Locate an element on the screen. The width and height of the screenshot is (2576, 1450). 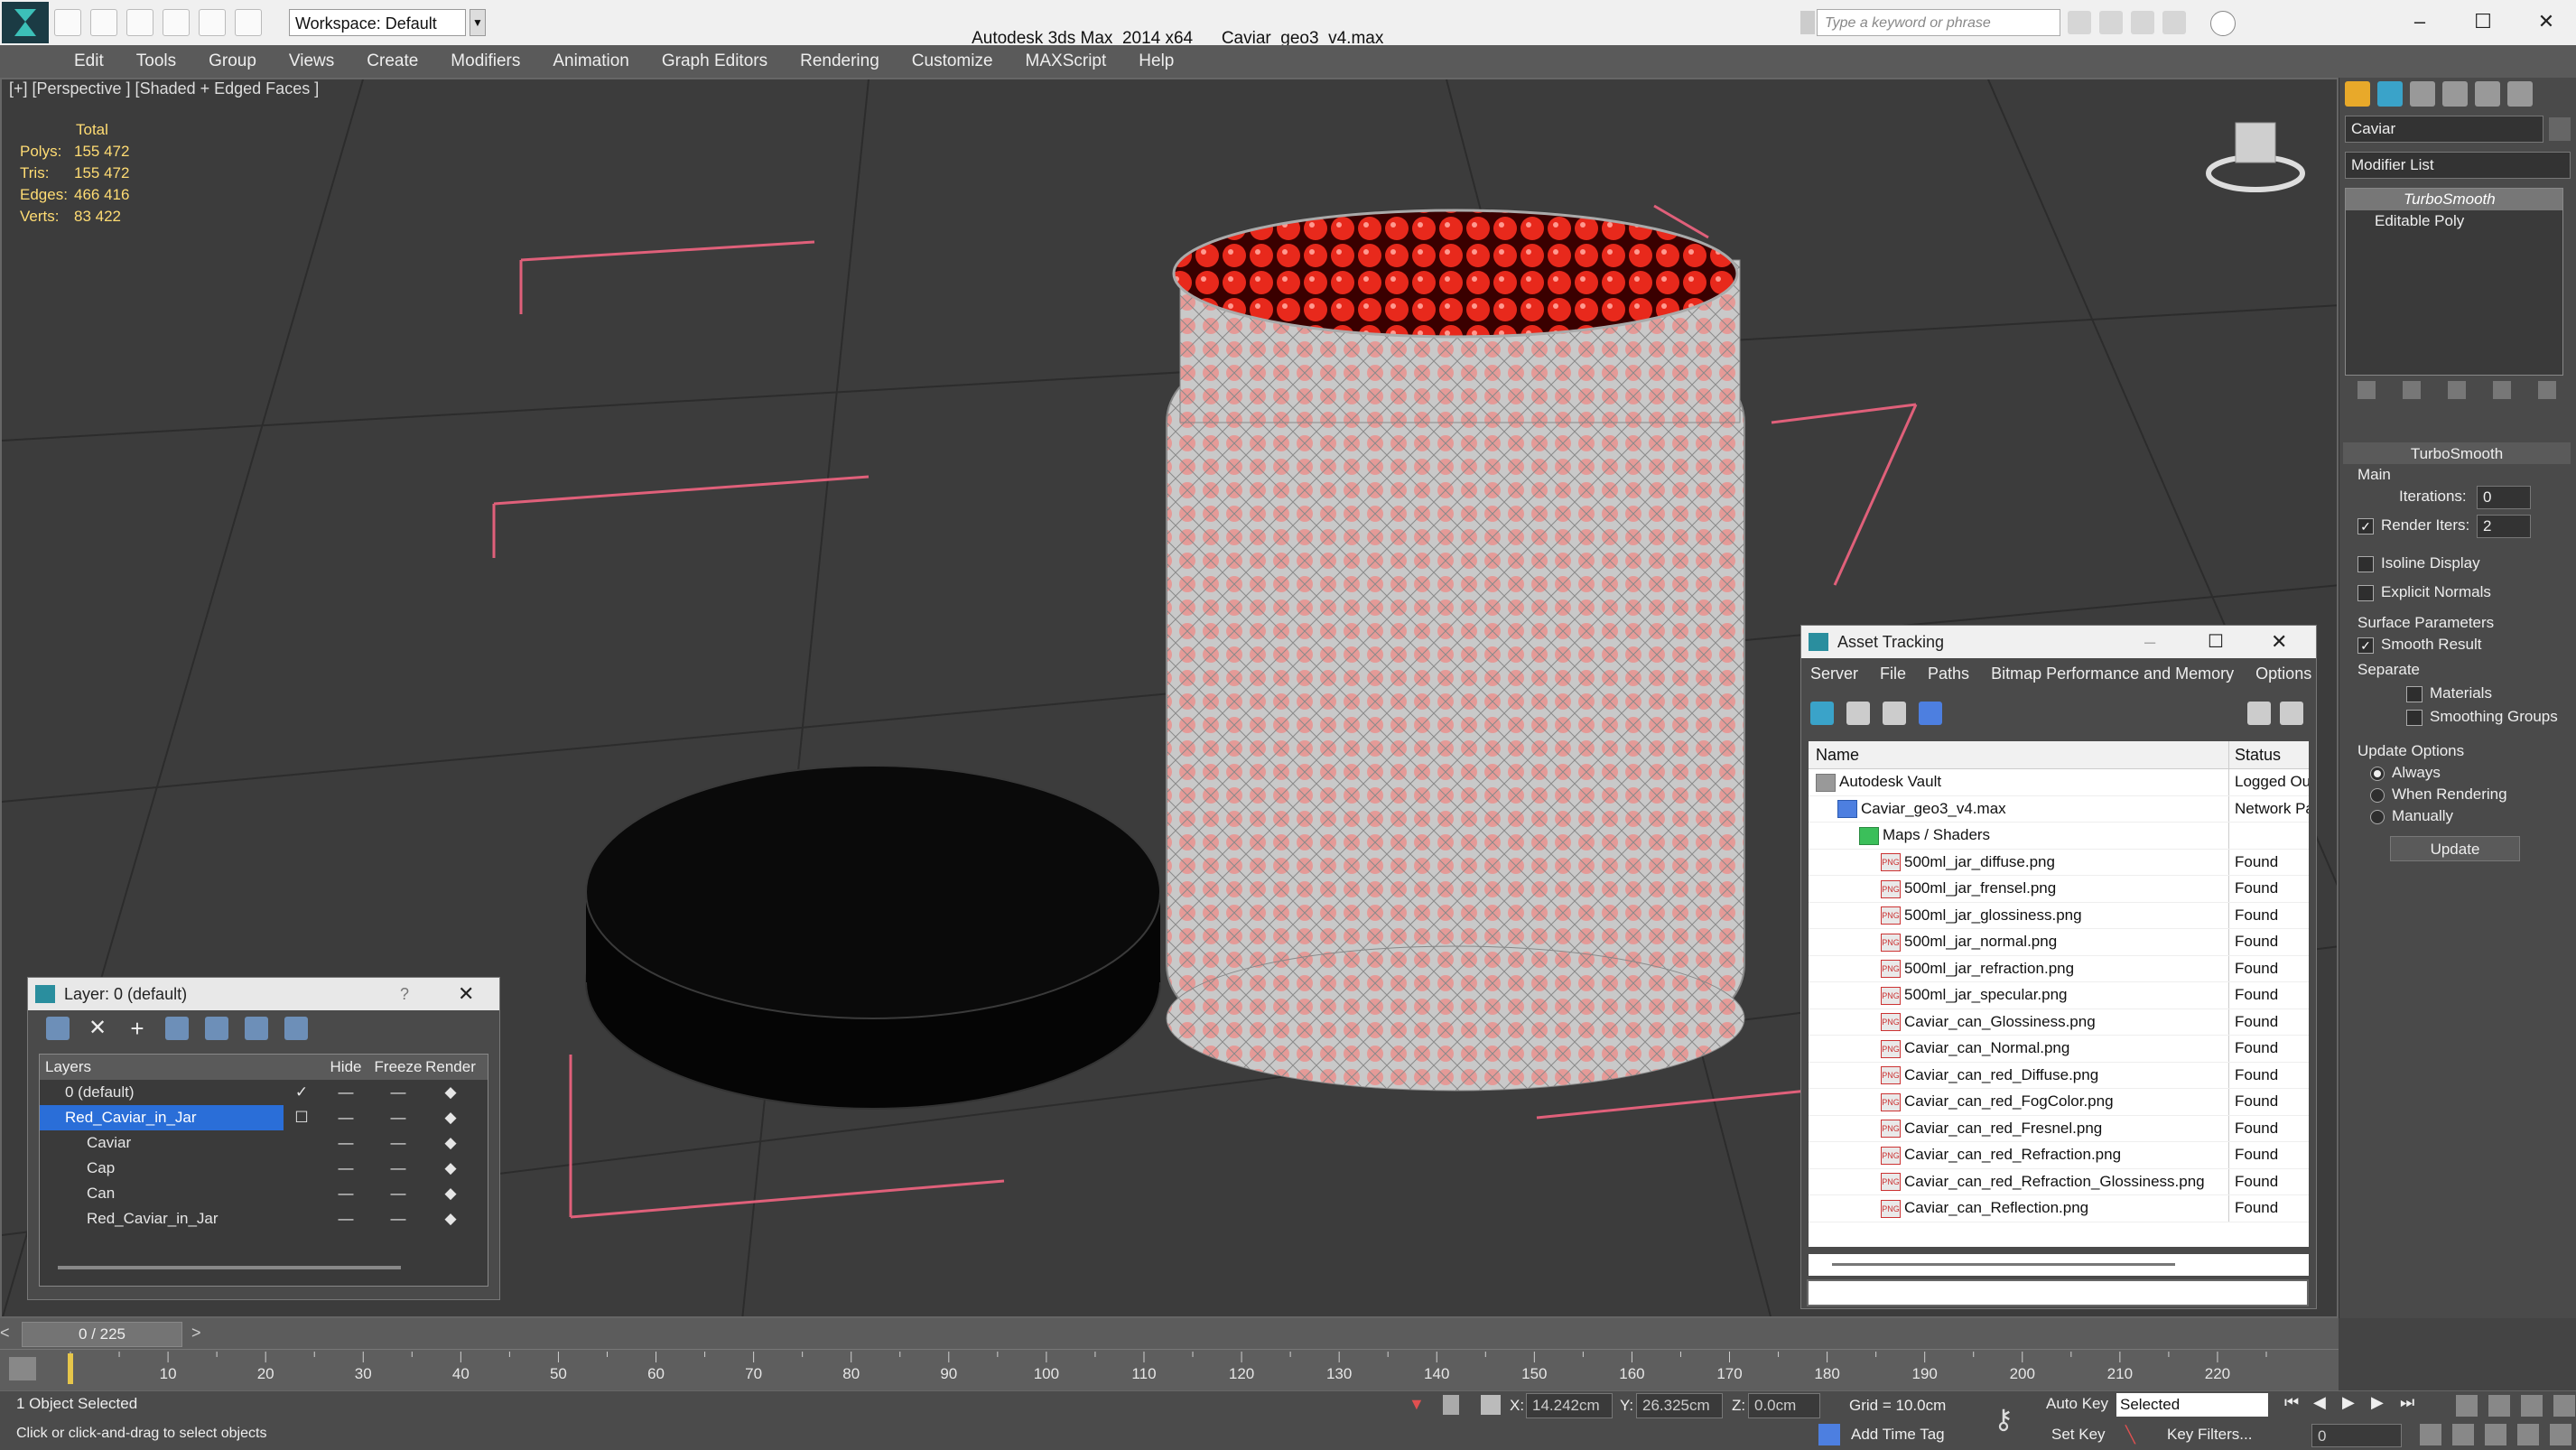
menu-graph-editors: Graph Editors is located at coordinates (714, 61).